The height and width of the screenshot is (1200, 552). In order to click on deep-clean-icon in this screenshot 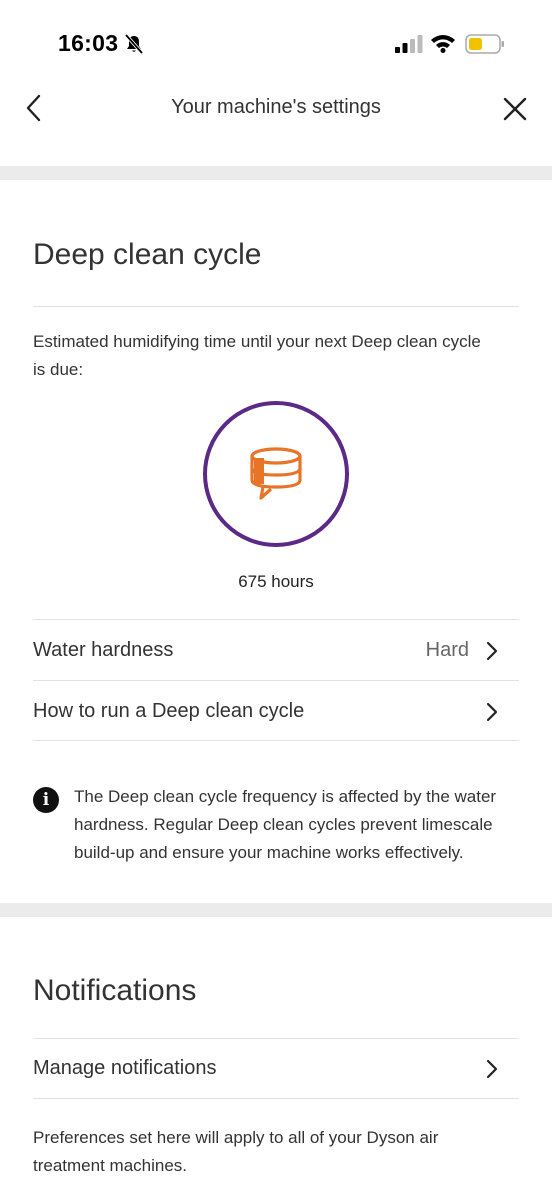, I will do `click(276, 473)`.